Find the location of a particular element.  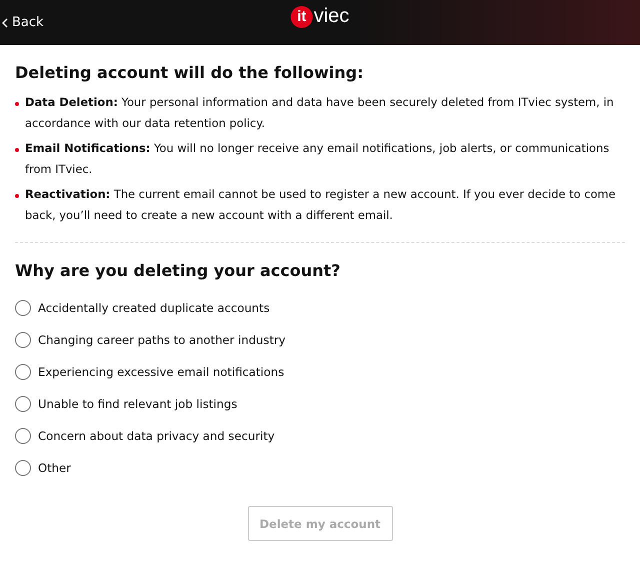

effect-text: Reactivation: The current email cannot be used to register a new account. If you ever decide to come back, you’ll need to create a new account with a different email. is located at coordinates (321, 205).